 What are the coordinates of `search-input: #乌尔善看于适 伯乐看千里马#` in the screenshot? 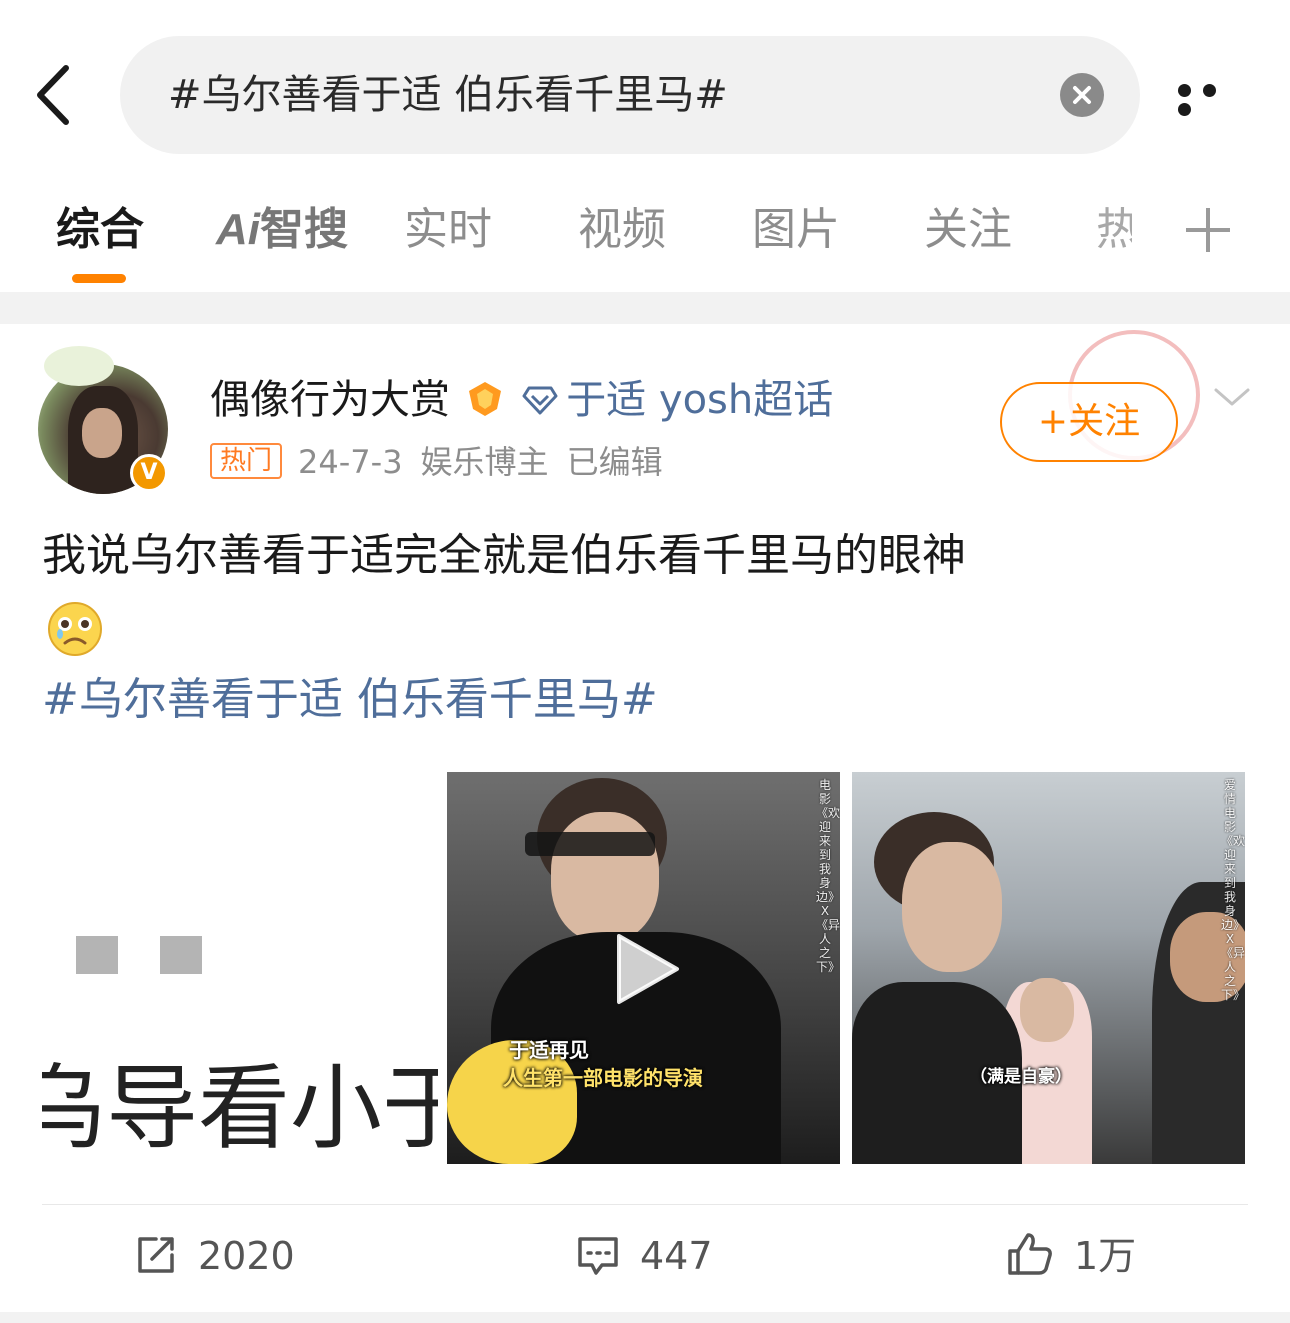 It's located at (630, 95).